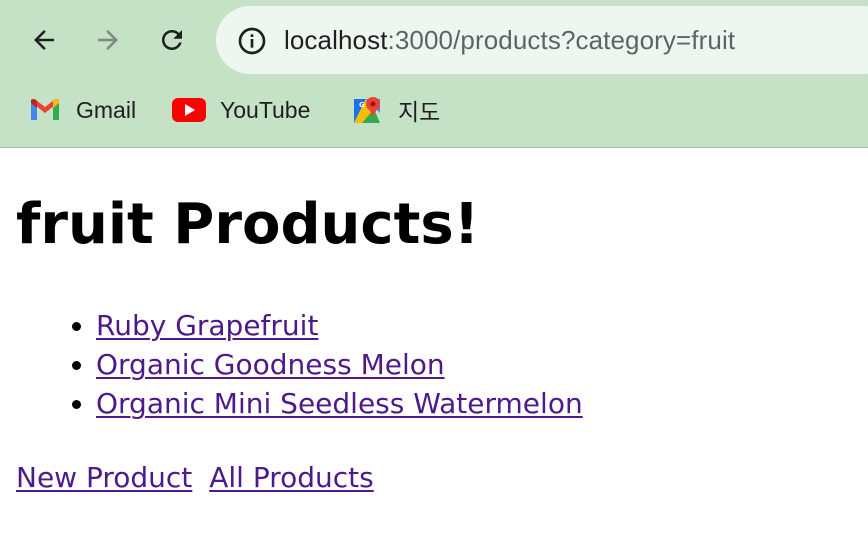 This screenshot has height=536, width=868. I want to click on list-item: Organic Goodness Melon, so click(339, 364).